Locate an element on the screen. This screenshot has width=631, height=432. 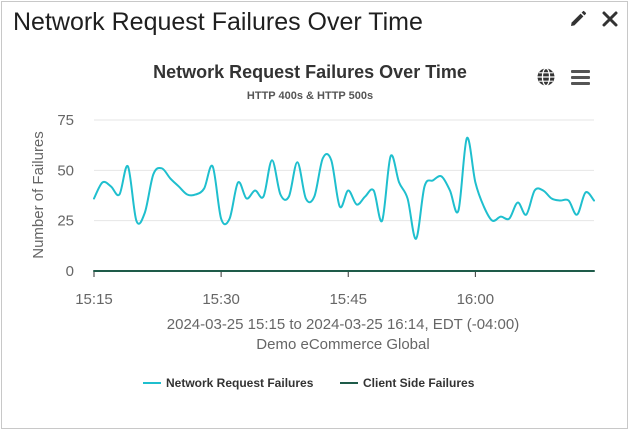
hamburger-menu-icon is located at coordinates (580, 77).